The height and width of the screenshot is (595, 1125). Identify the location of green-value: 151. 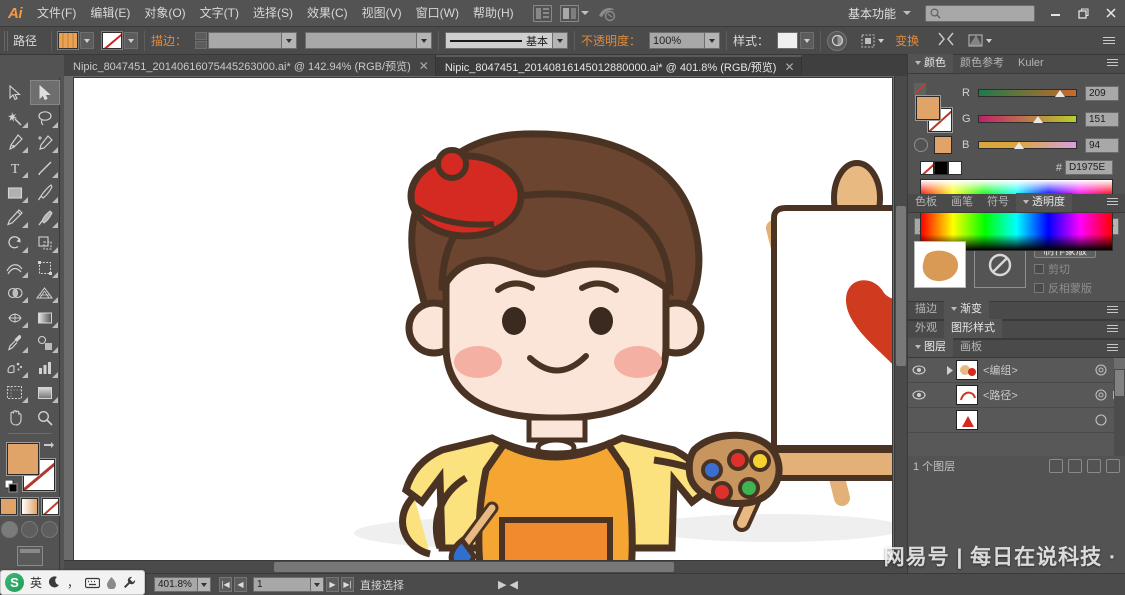
(1102, 119).